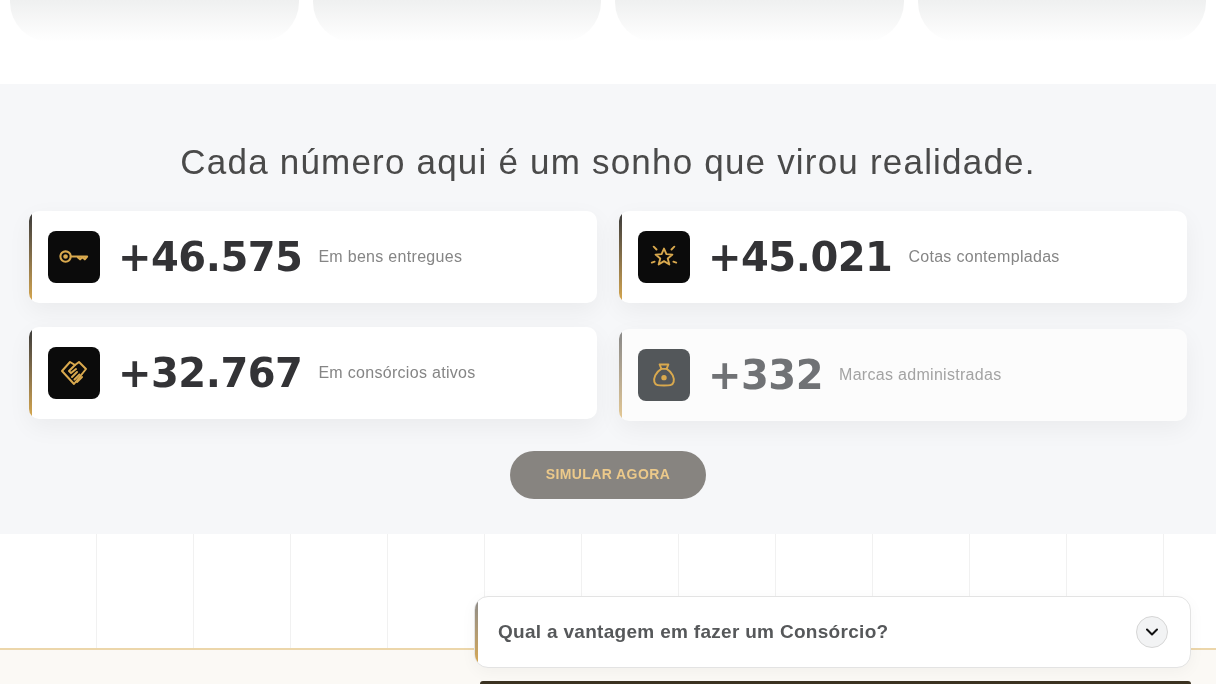  Describe the element at coordinates (210, 372) in the screenshot. I see `stat-number: +32.767` at that location.